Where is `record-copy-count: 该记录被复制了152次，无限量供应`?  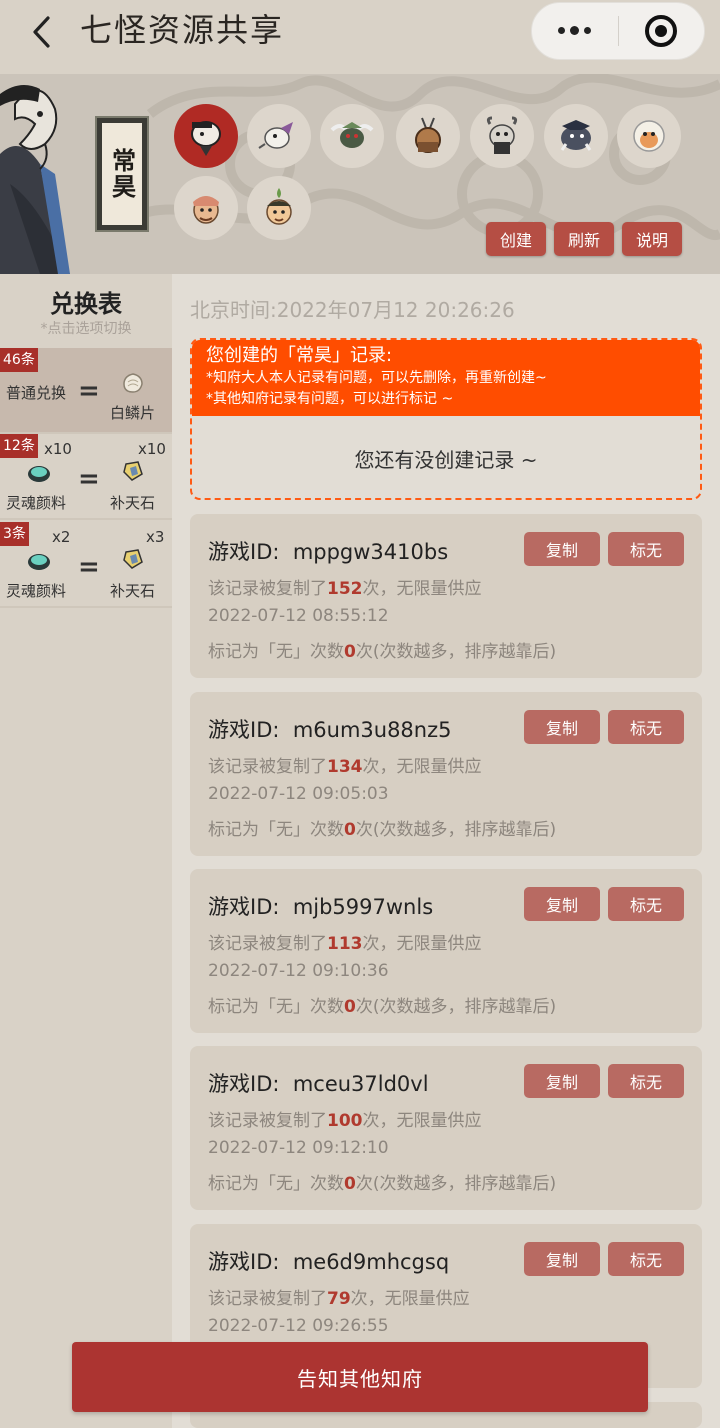 record-copy-count: 该记录被复制了152次，无限量供应 is located at coordinates (345, 589).